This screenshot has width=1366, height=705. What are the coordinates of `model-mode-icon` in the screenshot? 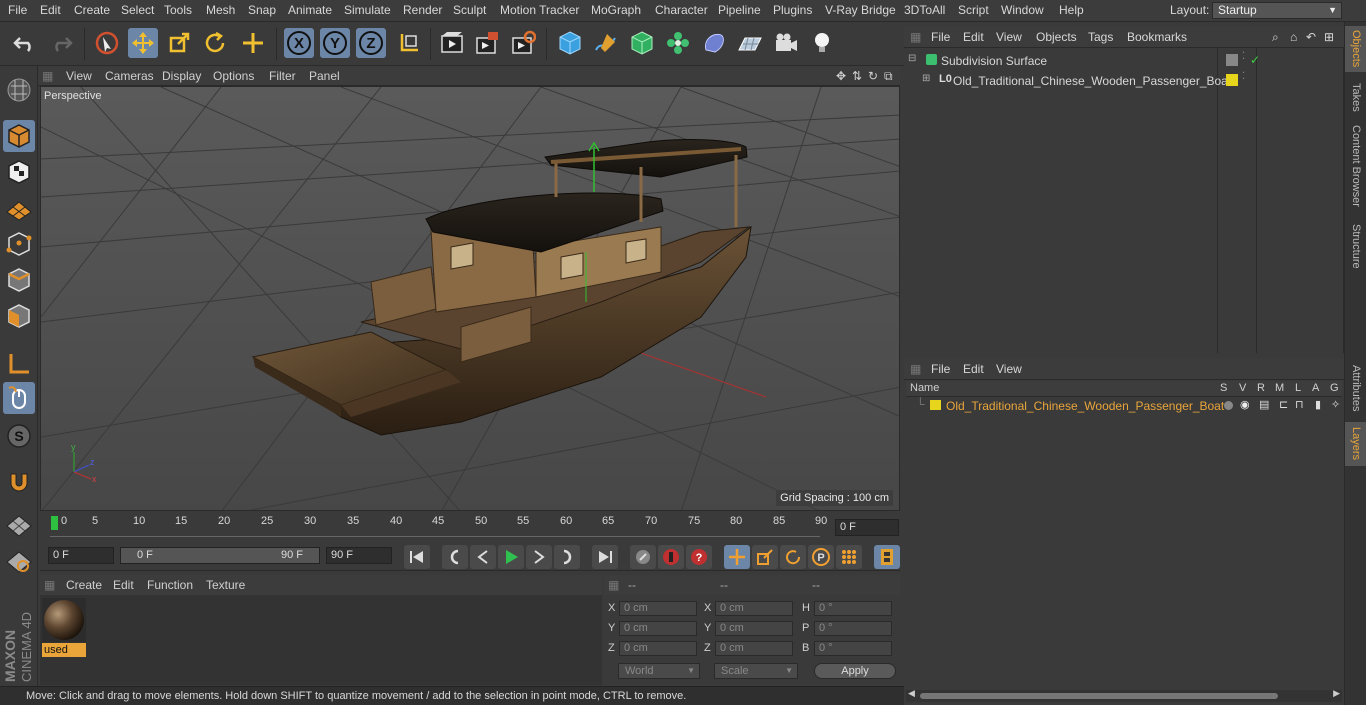 It's located at (19, 136).